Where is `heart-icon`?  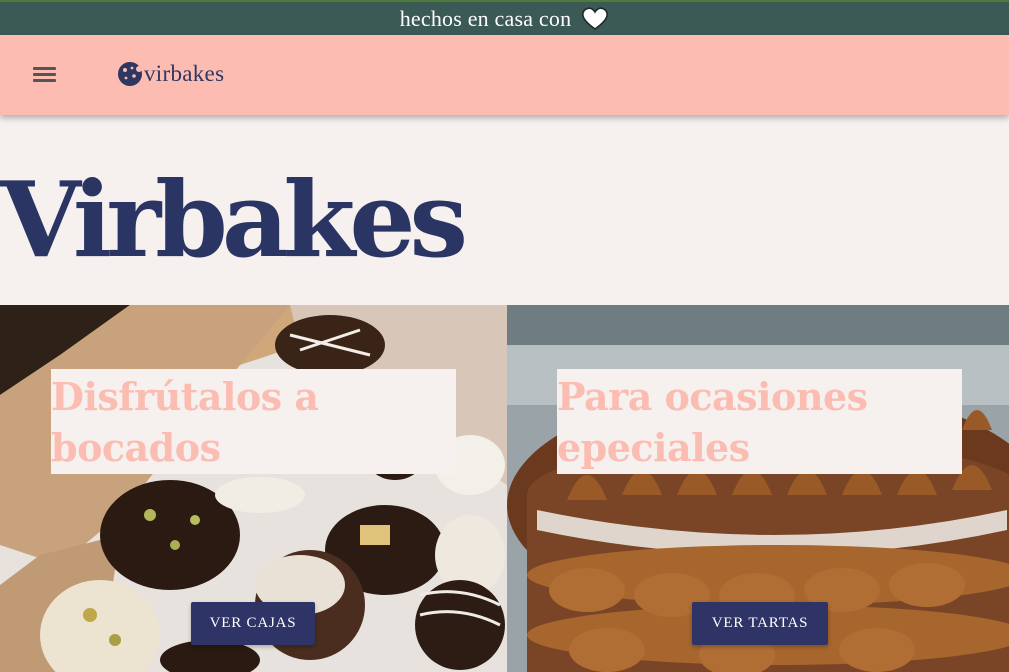
heart-icon is located at coordinates (595, 18).